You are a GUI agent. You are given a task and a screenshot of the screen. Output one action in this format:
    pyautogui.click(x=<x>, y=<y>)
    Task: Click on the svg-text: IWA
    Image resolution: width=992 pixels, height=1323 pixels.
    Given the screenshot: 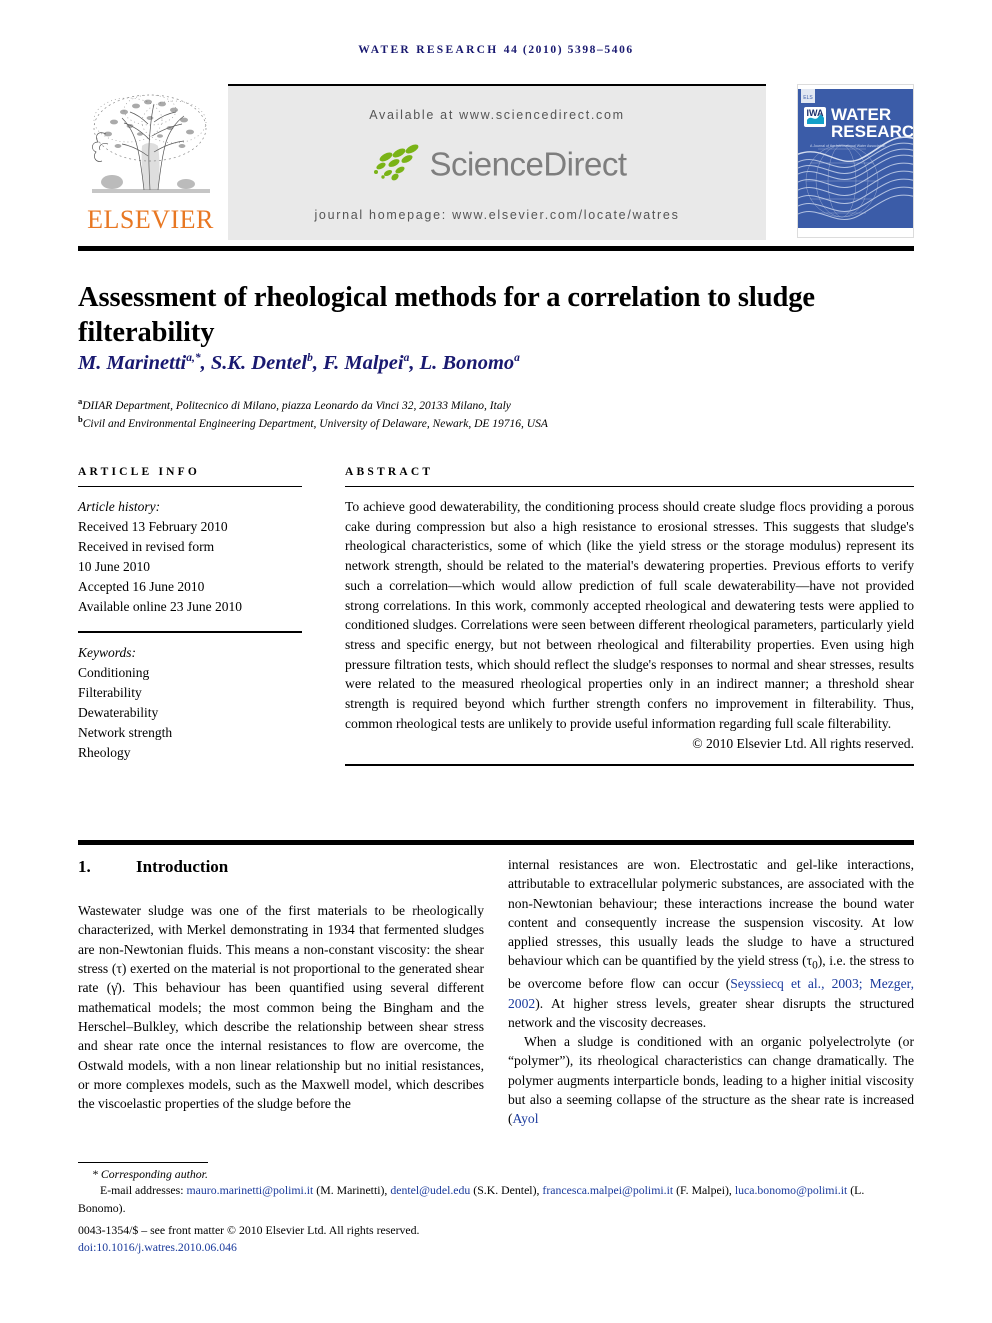 What is the action you would take?
    pyautogui.click(x=815, y=113)
    